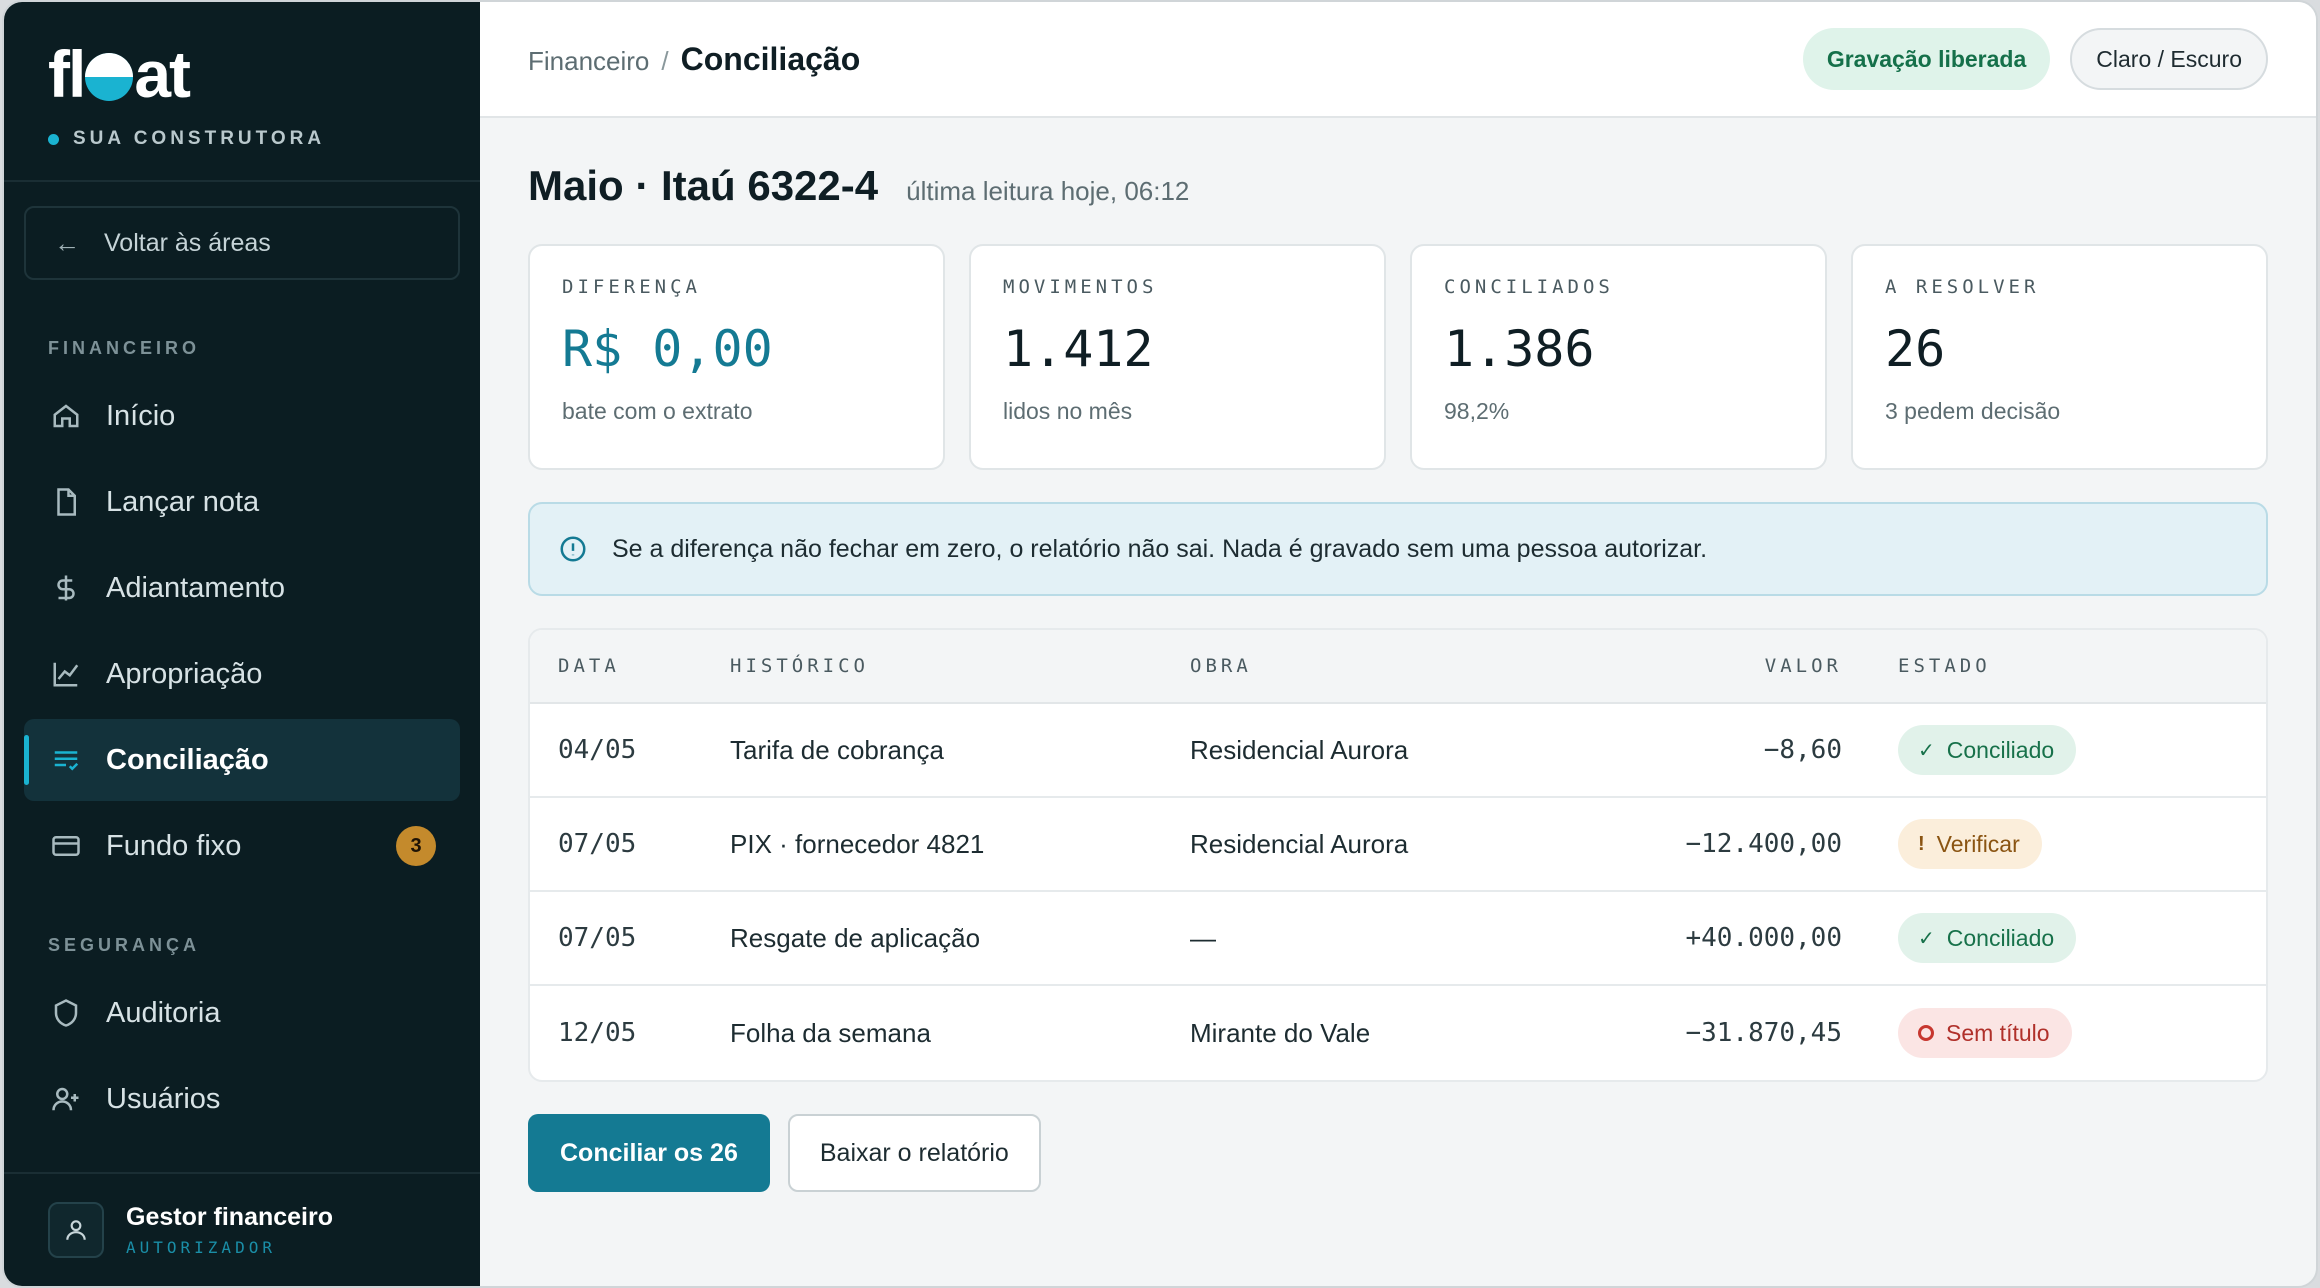 The height and width of the screenshot is (1288, 2320). Describe the element at coordinates (1048, 191) in the screenshot. I see `page-subtitle: última leitura hoje, 06:12` at that location.